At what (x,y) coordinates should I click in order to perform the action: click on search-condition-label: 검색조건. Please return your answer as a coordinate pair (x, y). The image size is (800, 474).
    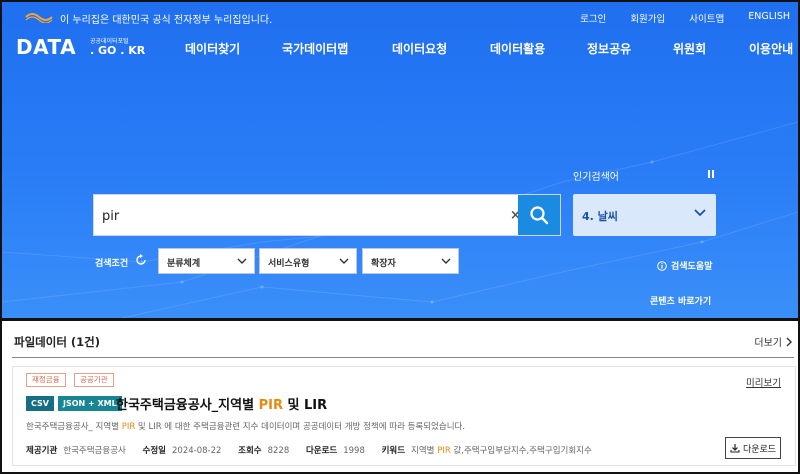
    Looking at the image, I should click on (112, 264).